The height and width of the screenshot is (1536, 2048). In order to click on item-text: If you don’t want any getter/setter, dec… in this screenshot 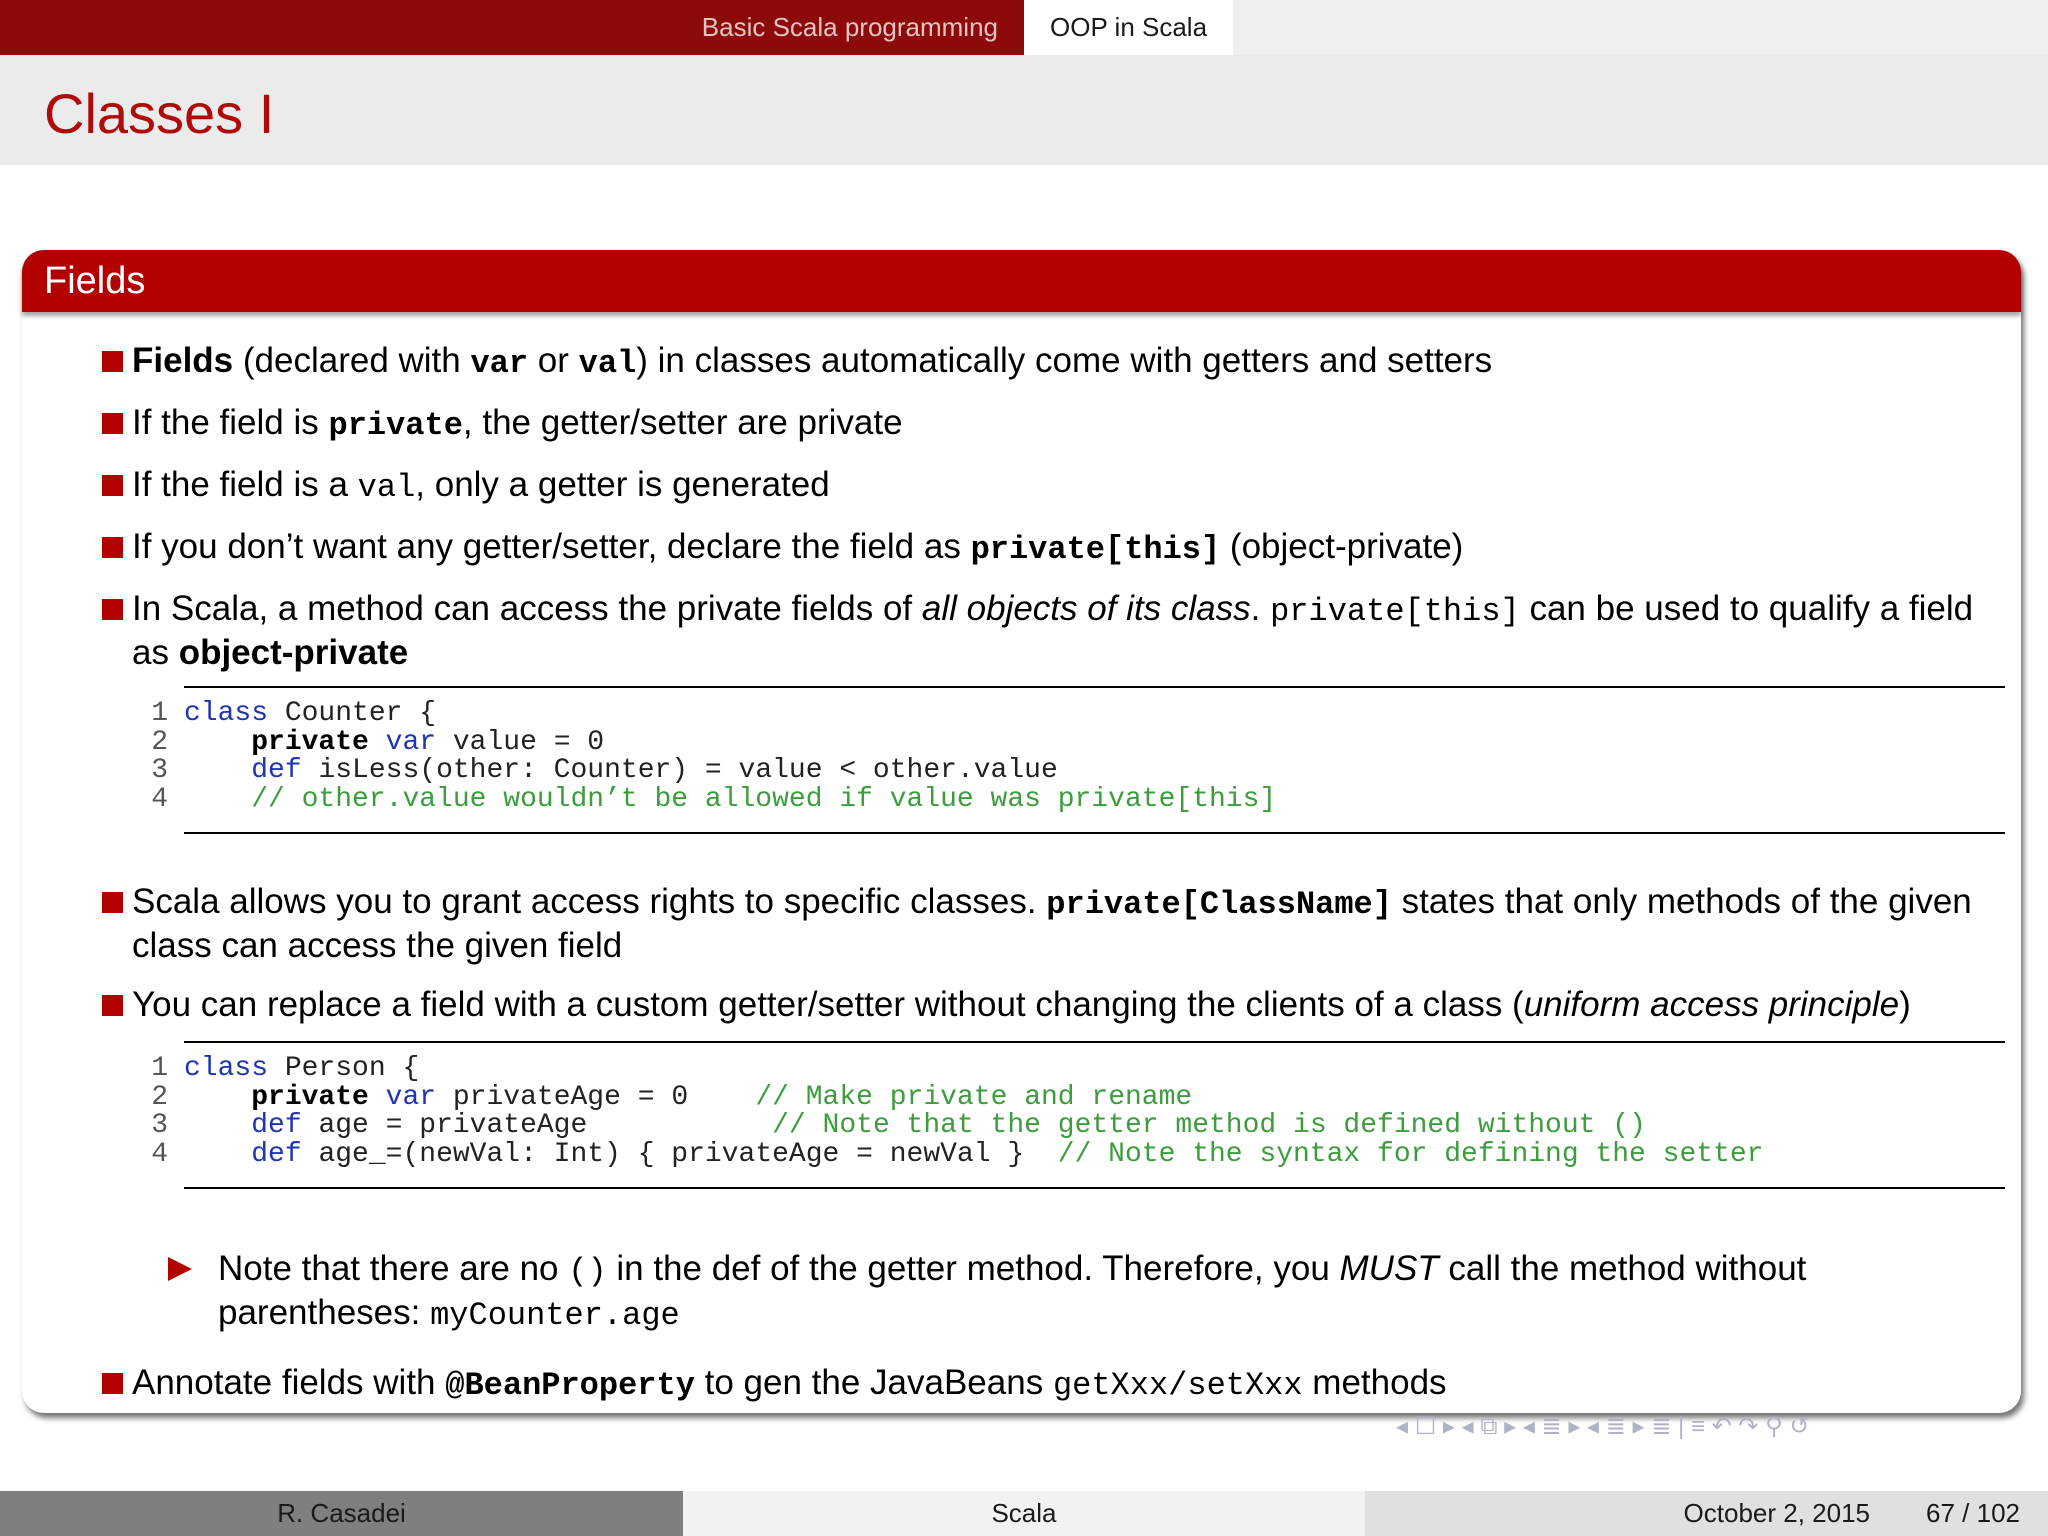, I will do `click(551, 546)`.